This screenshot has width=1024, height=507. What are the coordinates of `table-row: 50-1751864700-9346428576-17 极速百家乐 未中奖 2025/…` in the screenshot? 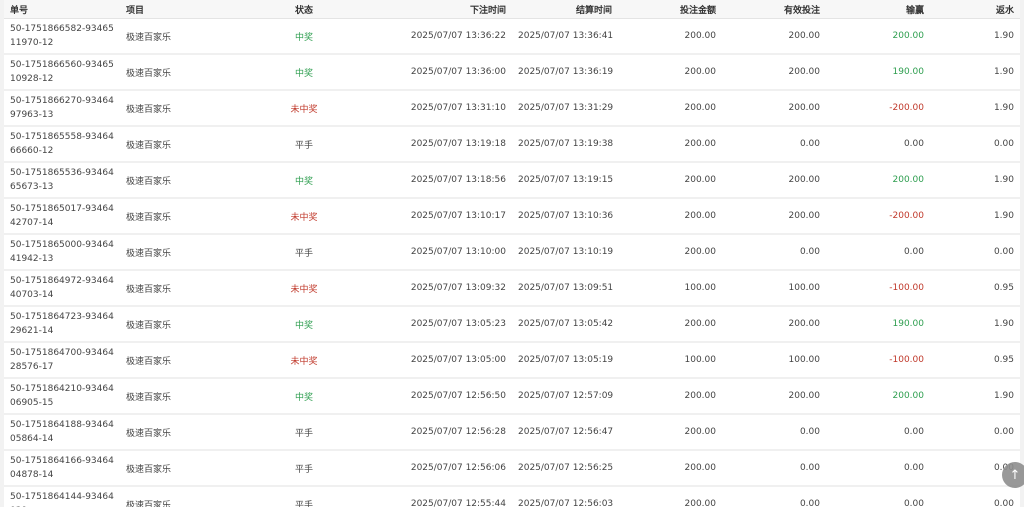 It's located at (512, 361).